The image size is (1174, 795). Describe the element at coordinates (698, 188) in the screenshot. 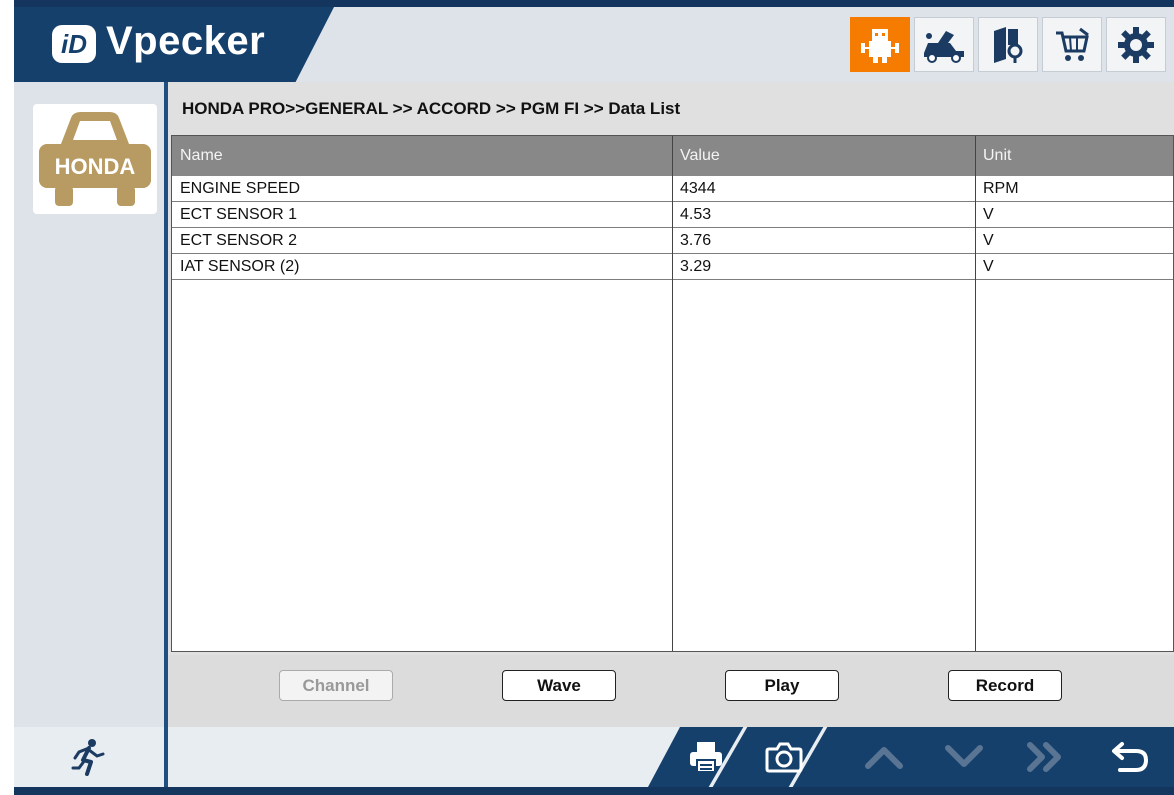

I see `cell-value: 4344` at that location.